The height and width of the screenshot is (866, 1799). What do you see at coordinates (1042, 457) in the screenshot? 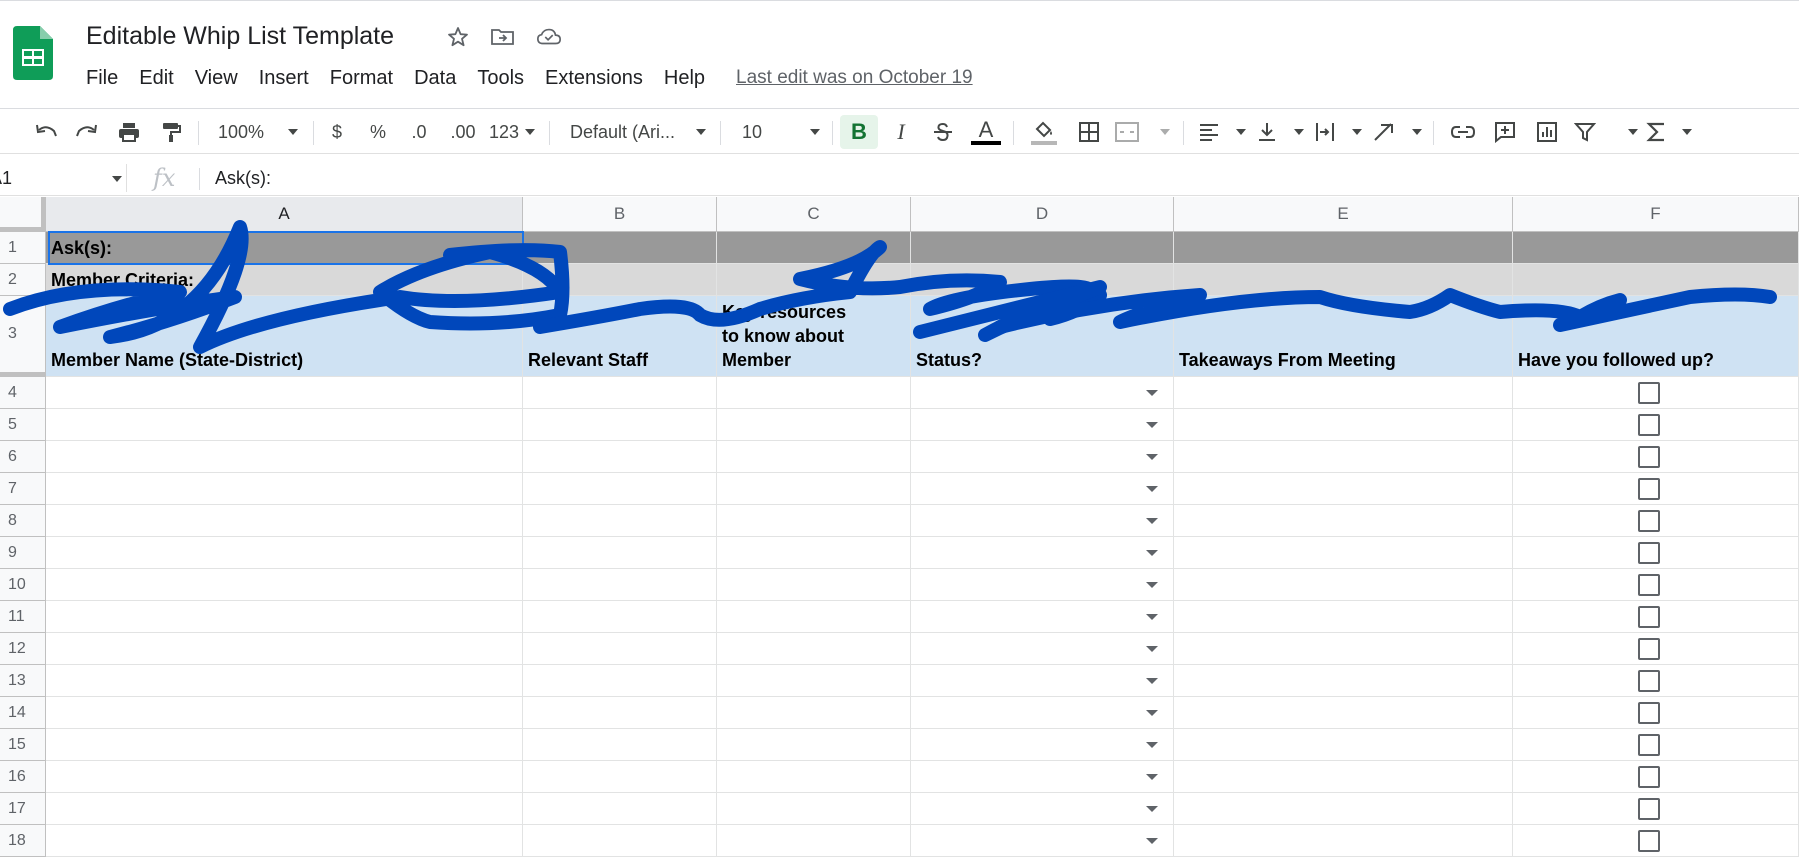
I see `cell-d6` at bounding box center [1042, 457].